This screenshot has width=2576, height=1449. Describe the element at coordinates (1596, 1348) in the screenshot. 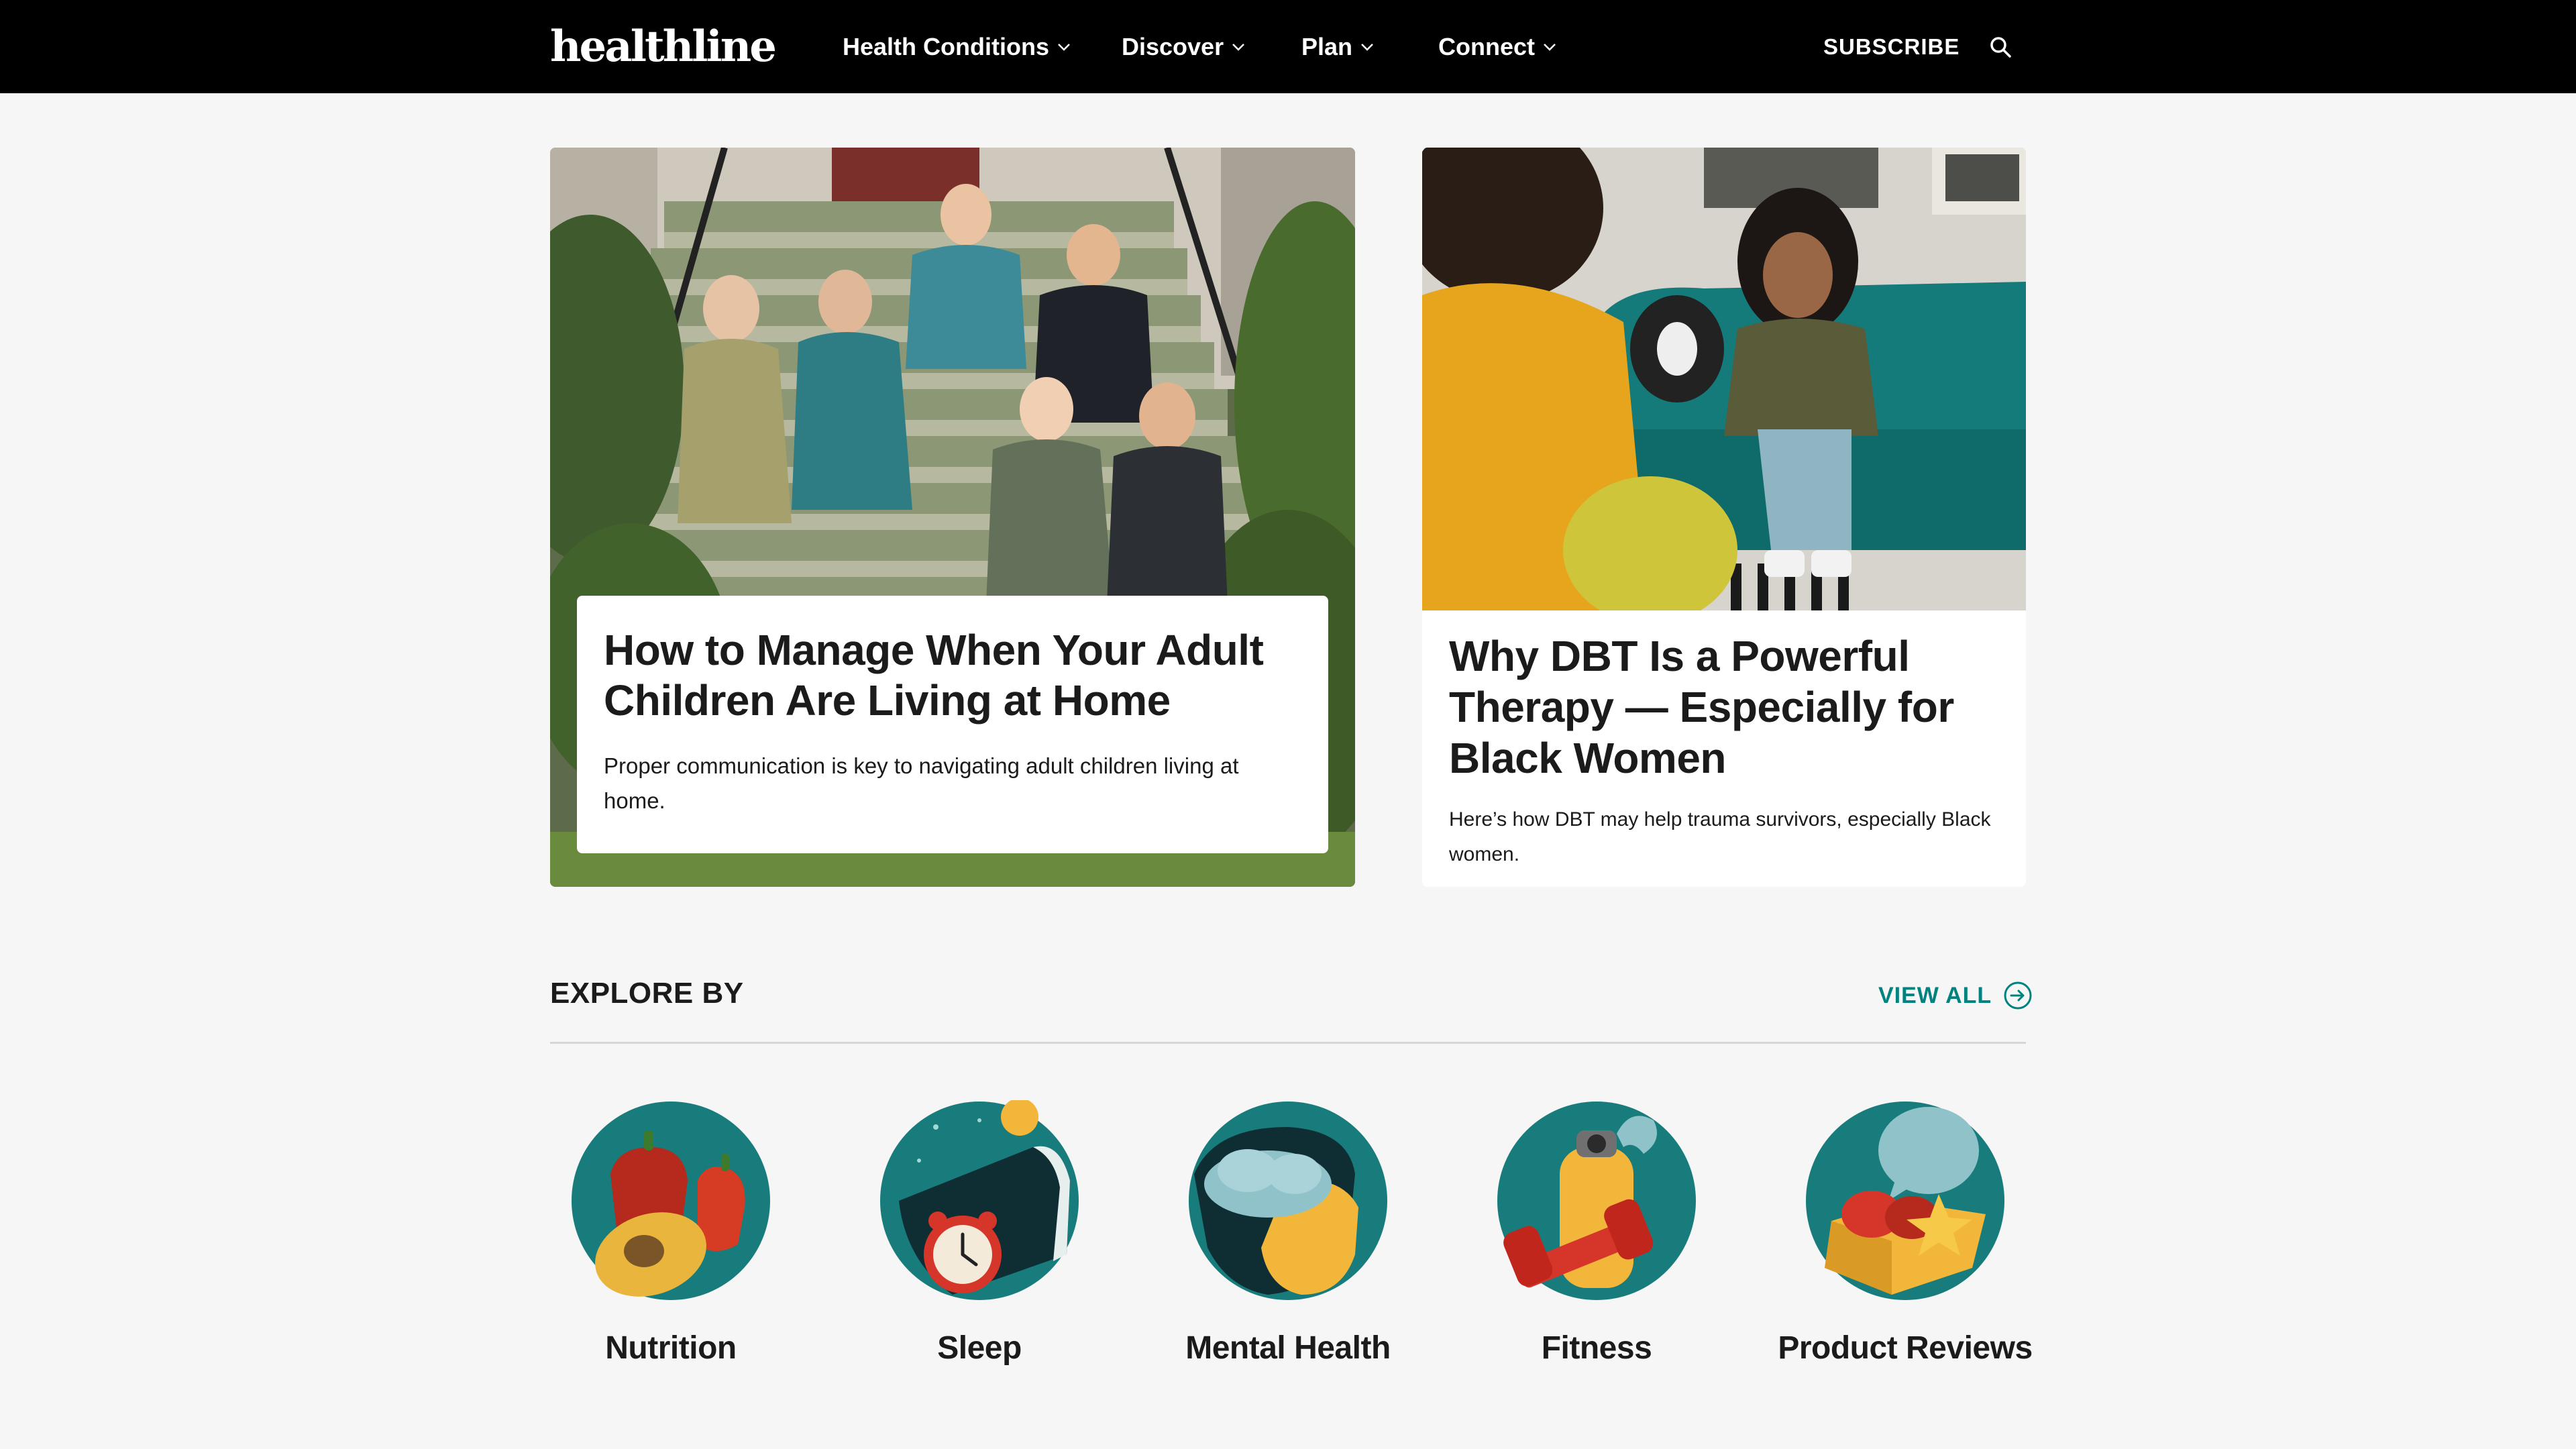

I see `category-label: Fitness` at that location.